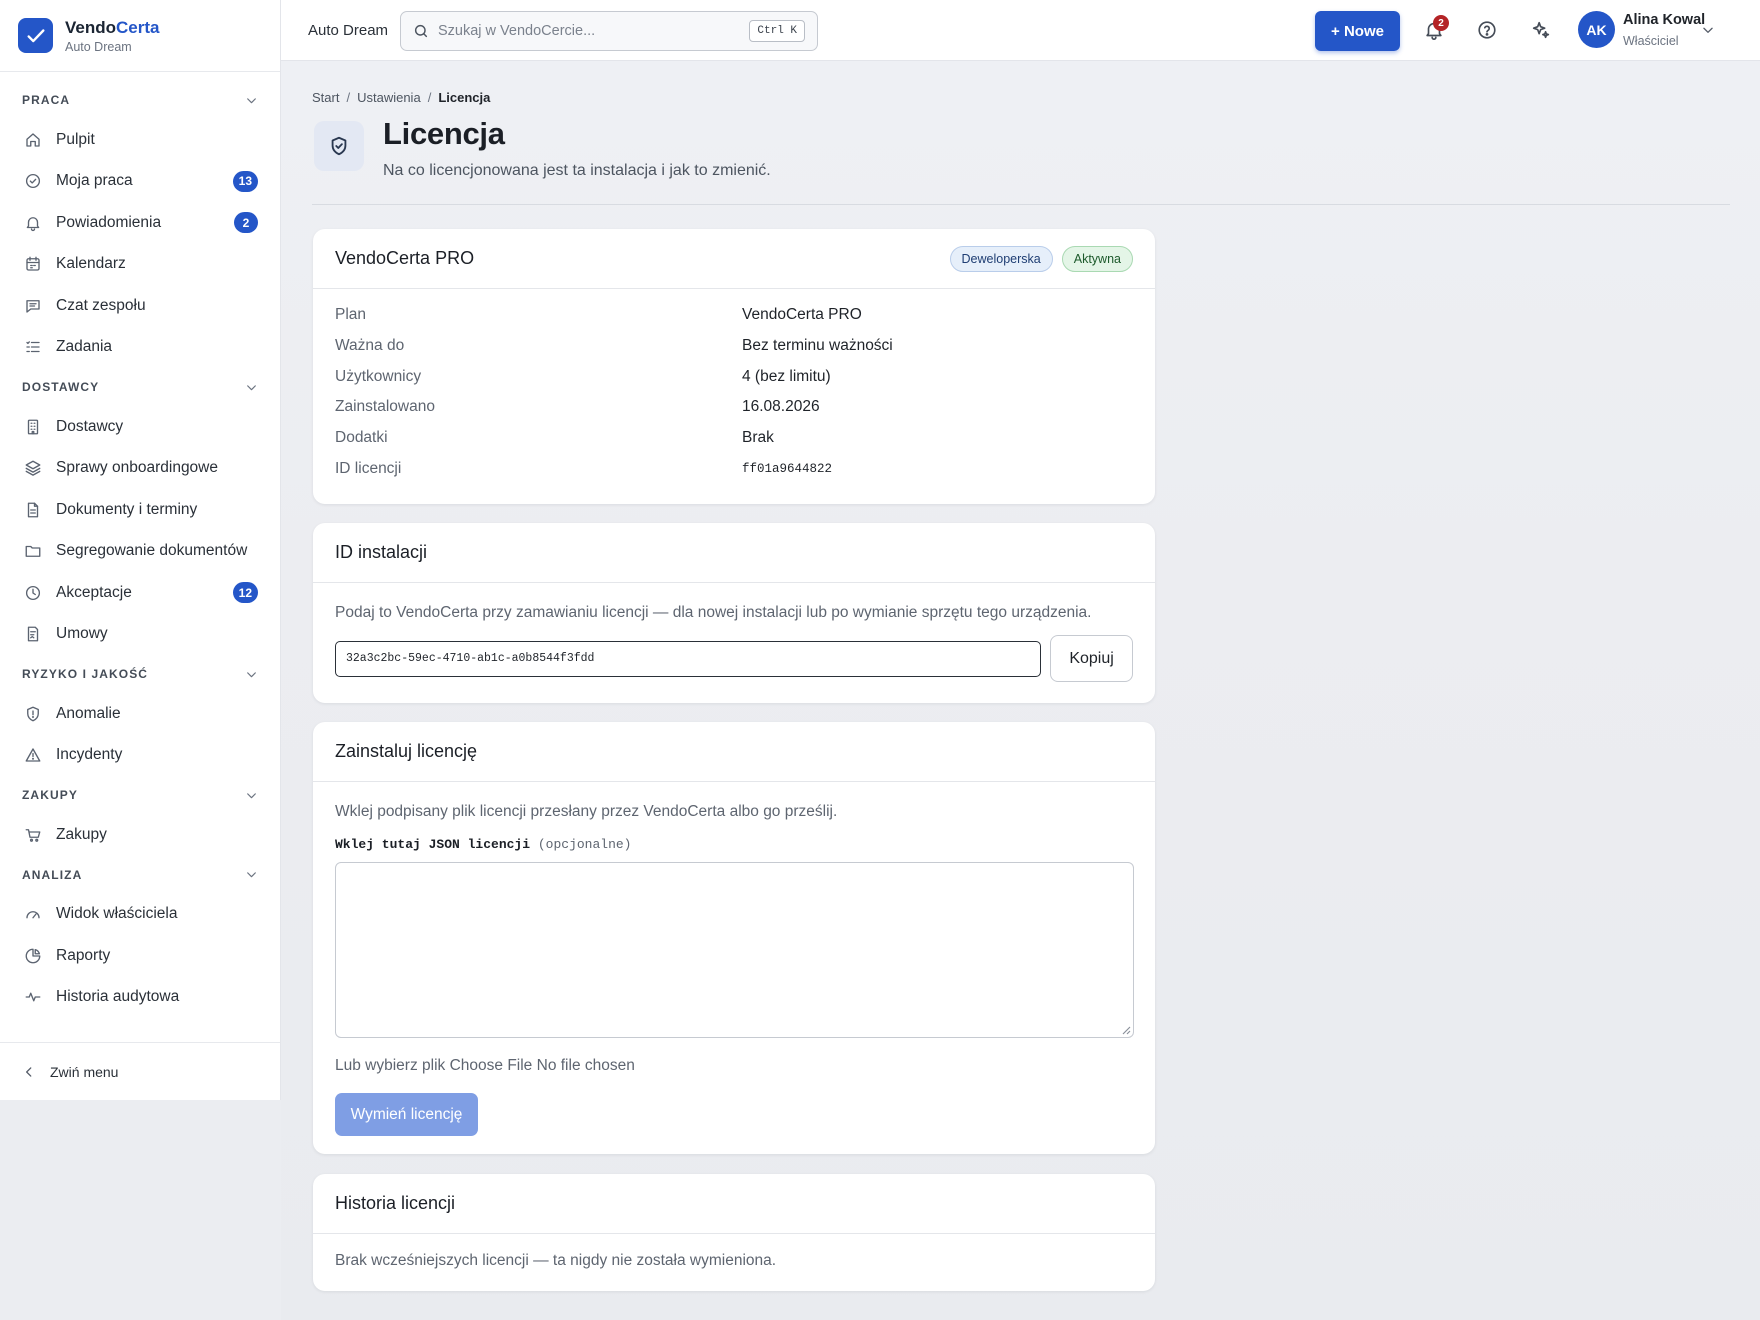  What do you see at coordinates (351, 315) in the screenshot?
I see `license-detail-key: Plan` at bounding box center [351, 315].